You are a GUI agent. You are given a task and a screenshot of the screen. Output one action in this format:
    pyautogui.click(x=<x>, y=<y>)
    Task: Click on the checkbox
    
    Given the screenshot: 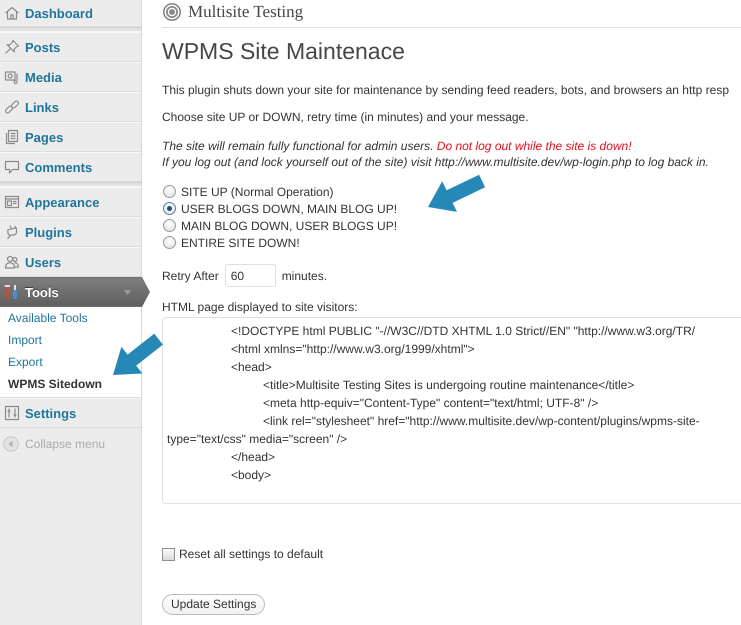 What is the action you would take?
    pyautogui.click(x=168, y=554)
    